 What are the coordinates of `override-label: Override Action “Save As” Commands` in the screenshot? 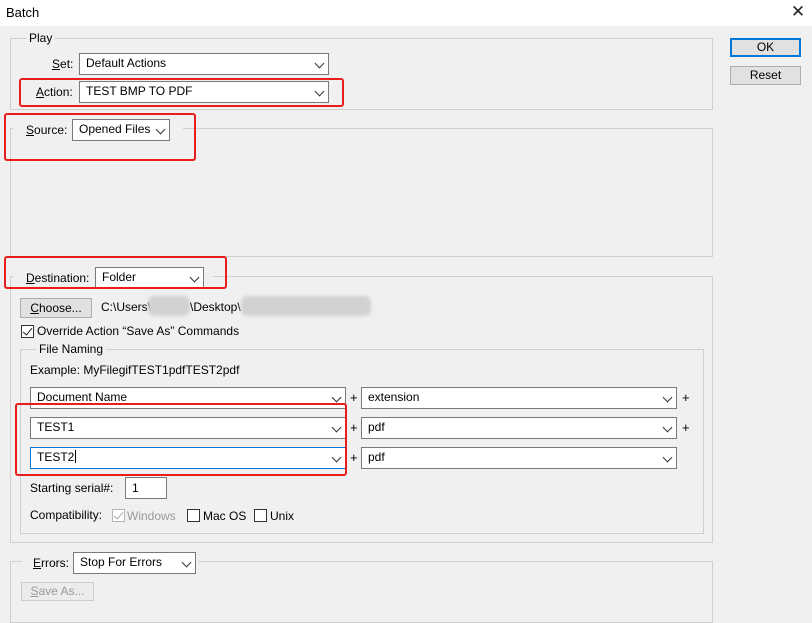 It's located at (138, 331).